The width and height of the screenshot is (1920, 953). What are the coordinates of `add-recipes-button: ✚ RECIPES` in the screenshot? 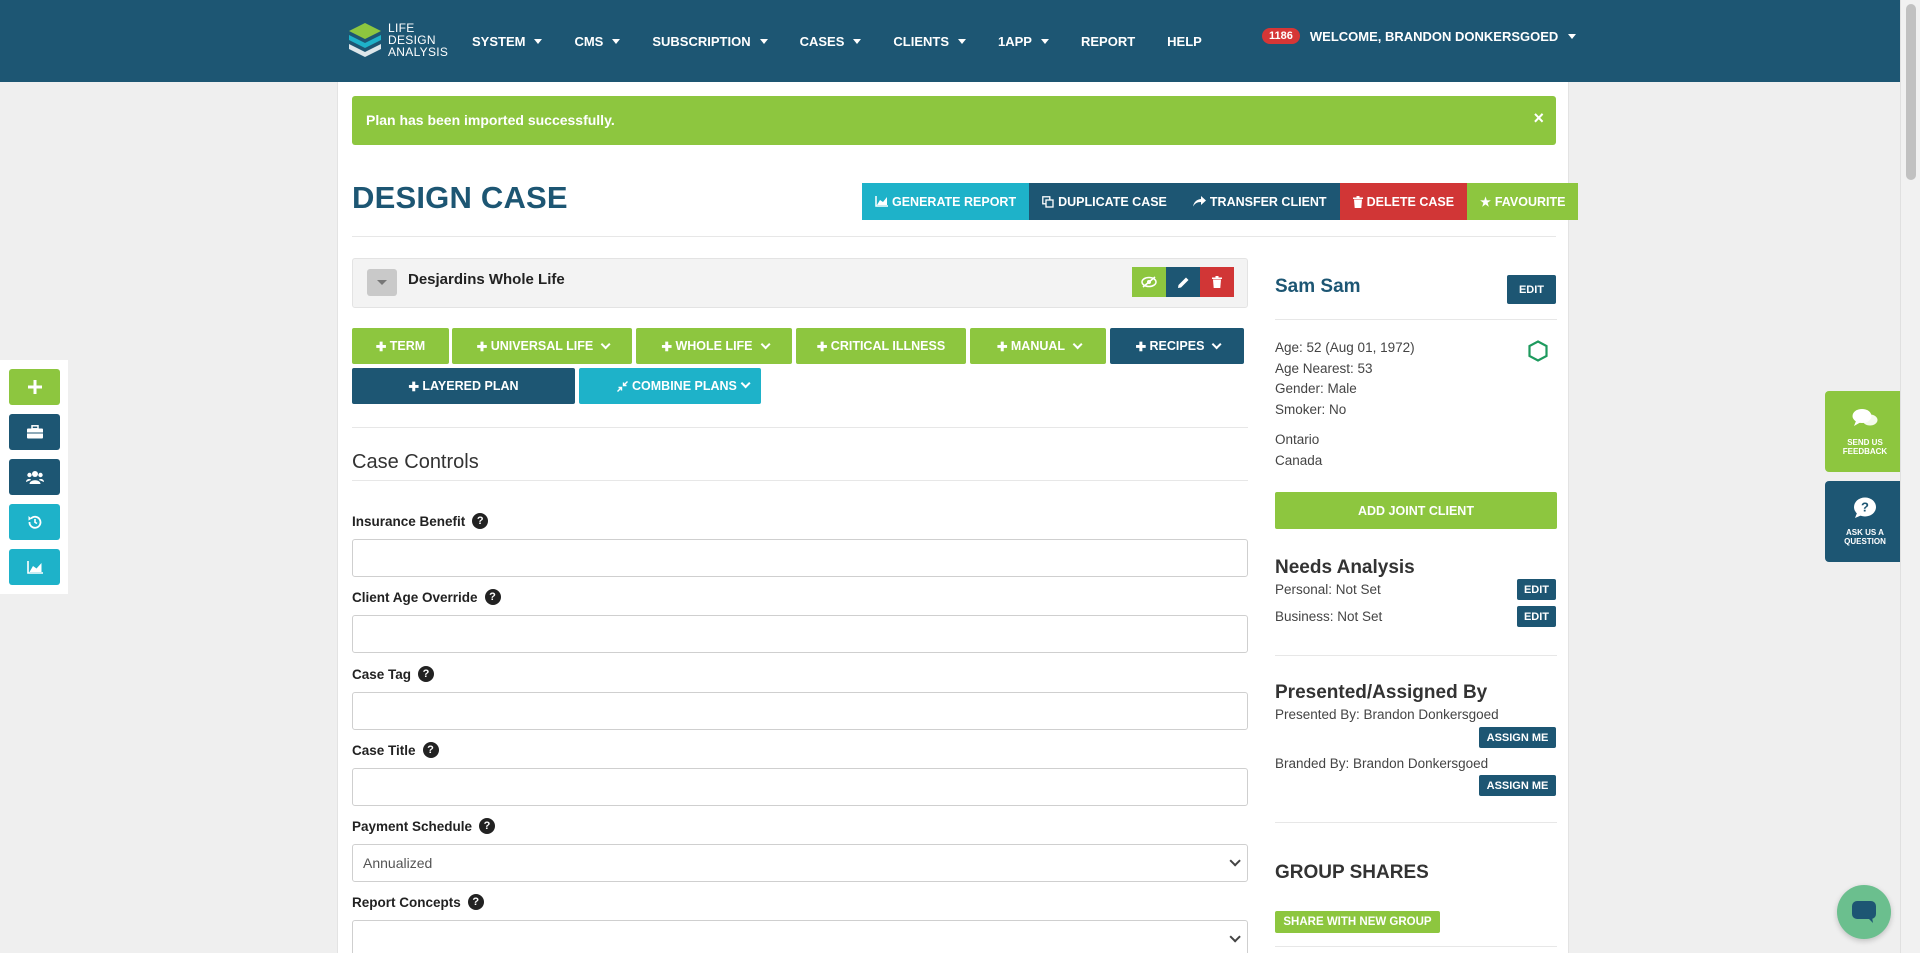 It's located at (1177, 346).